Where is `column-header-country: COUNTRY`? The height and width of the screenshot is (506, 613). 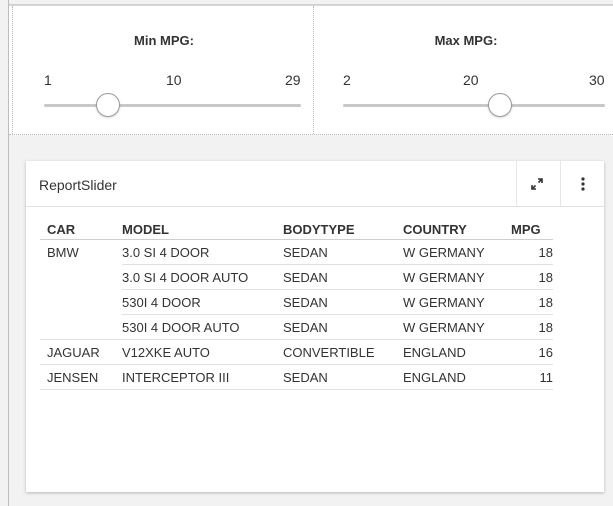
column-header-country: COUNTRY is located at coordinates (457, 228).